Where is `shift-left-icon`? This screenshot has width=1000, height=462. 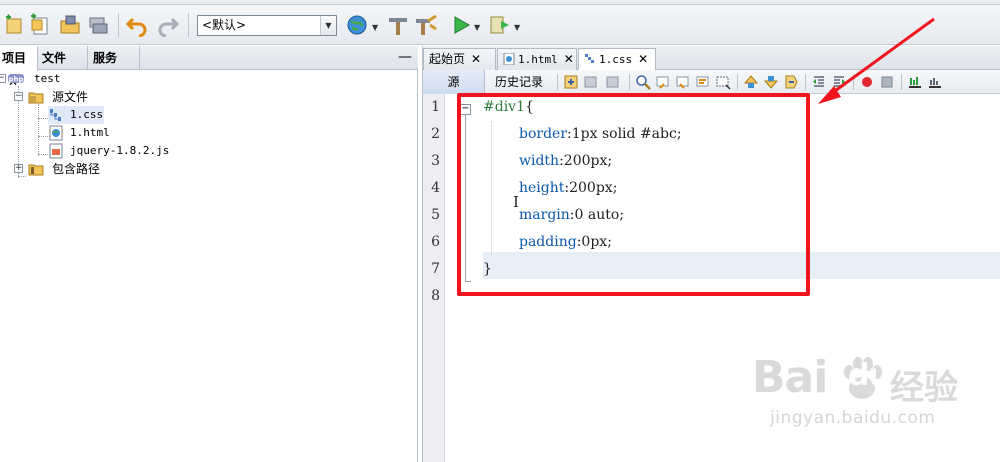 shift-left-icon is located at coordinates (819, 82).